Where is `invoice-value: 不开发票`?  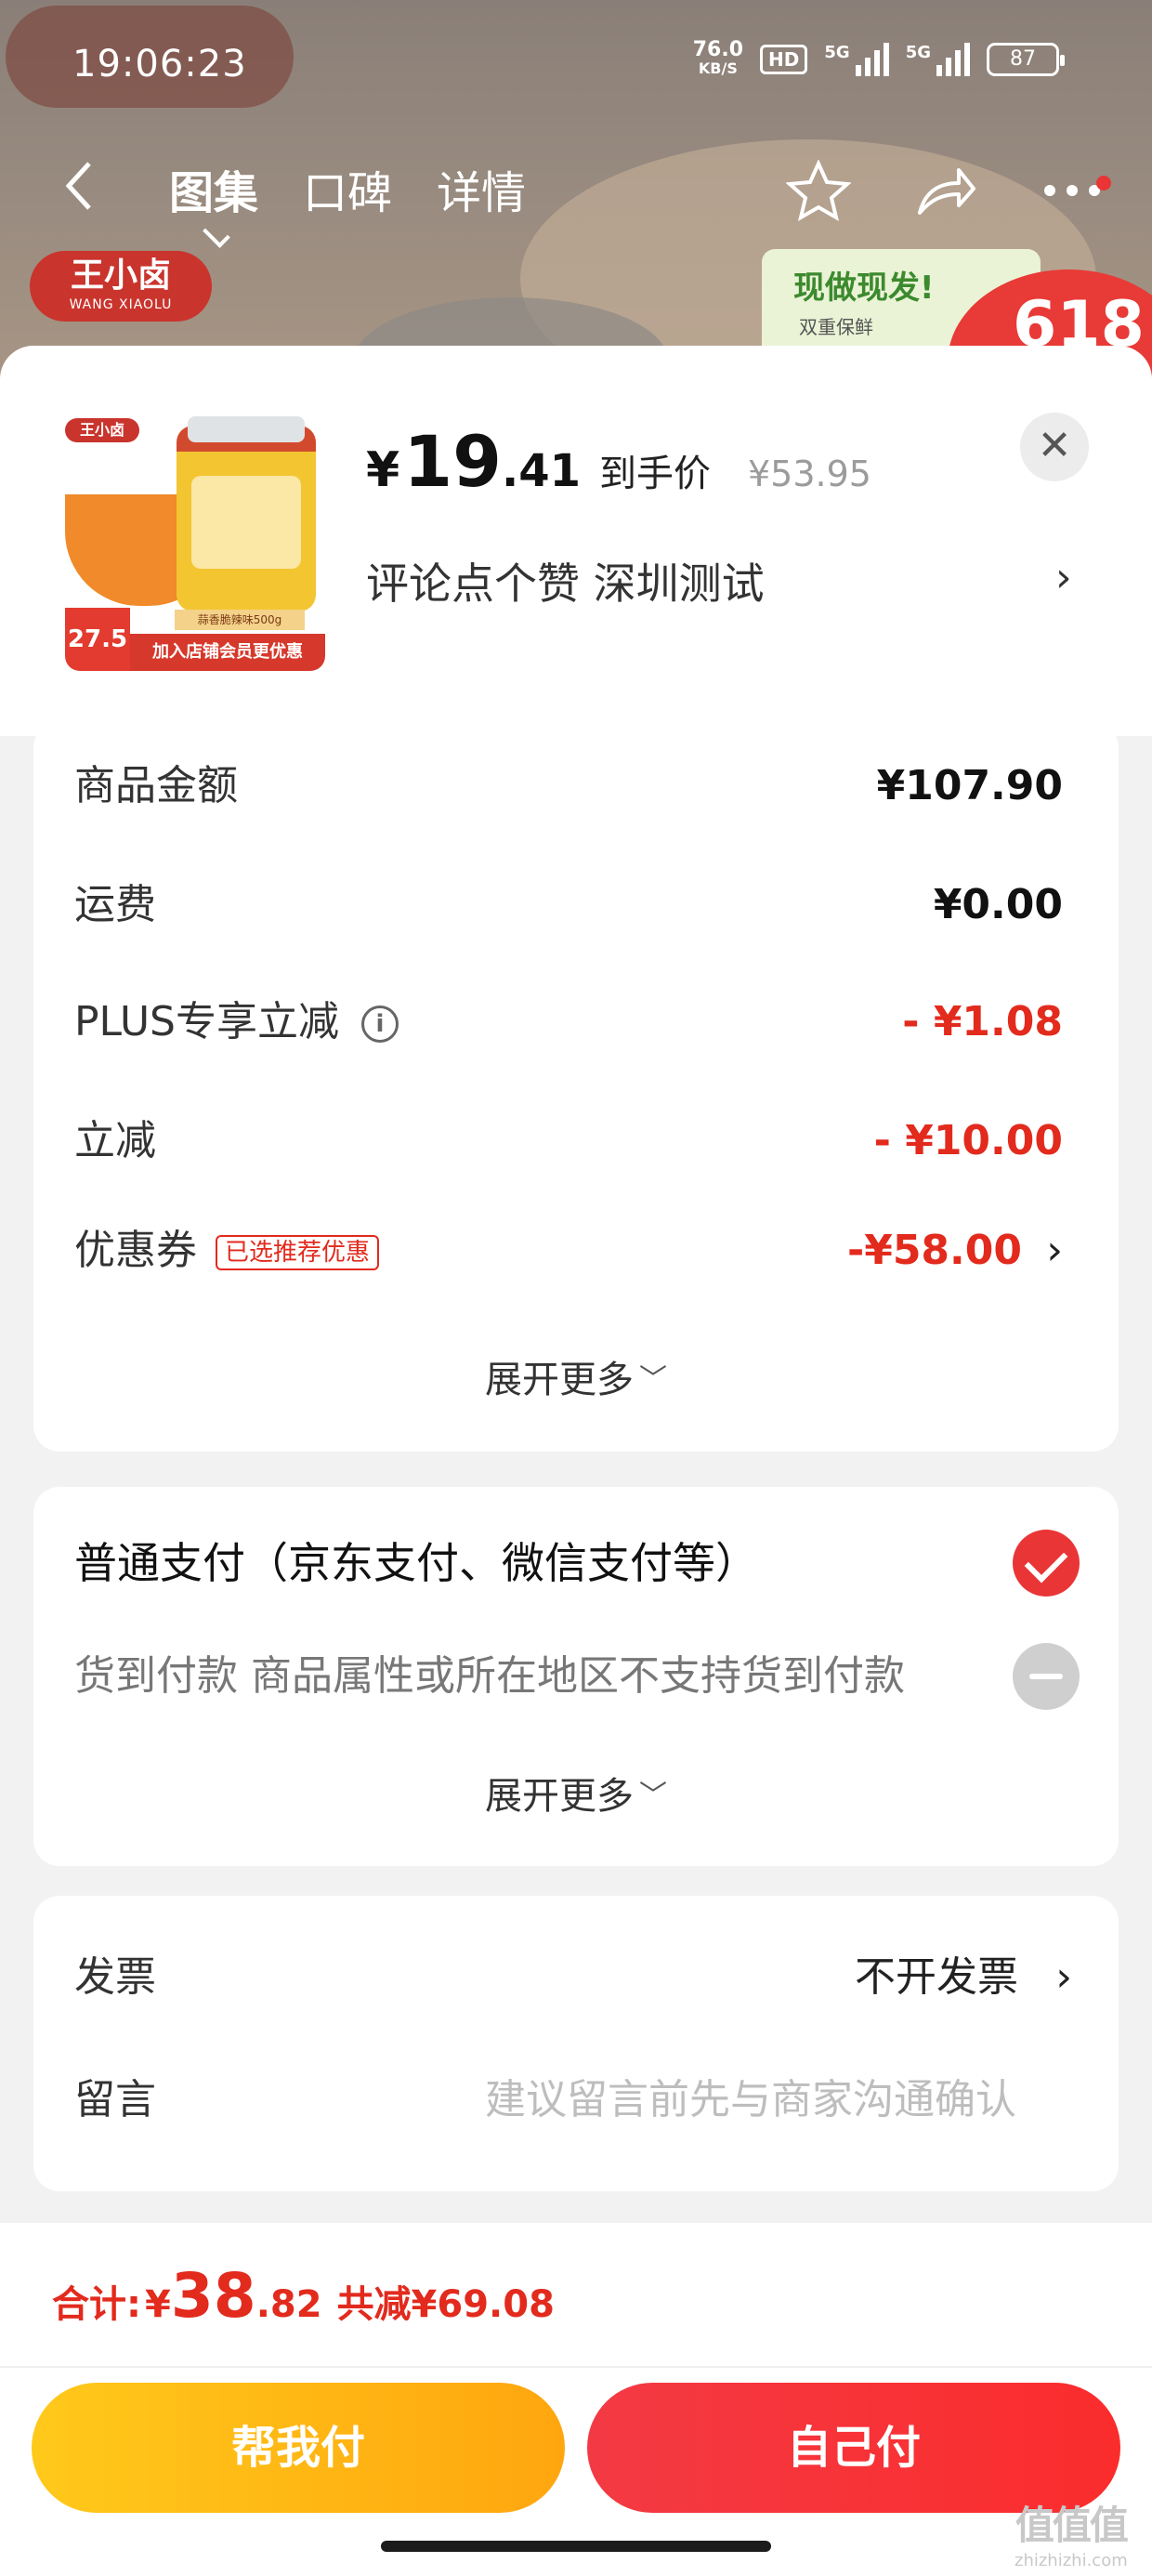 invoice-value: 不开发票 is located at coordinates (936, 1977).